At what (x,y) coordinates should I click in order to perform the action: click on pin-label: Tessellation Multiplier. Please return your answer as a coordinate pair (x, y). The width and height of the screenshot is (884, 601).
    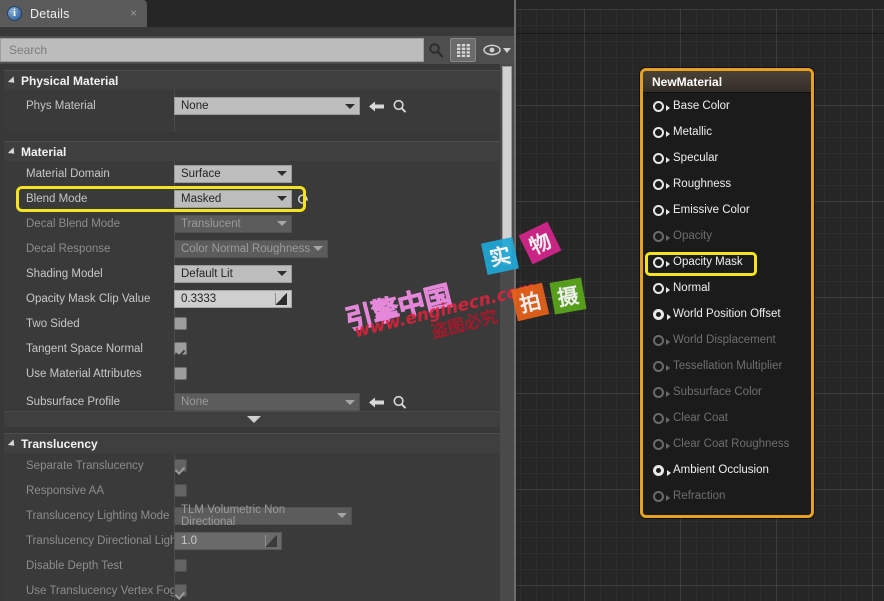
    Looking at the image, I should click on (728, 366).